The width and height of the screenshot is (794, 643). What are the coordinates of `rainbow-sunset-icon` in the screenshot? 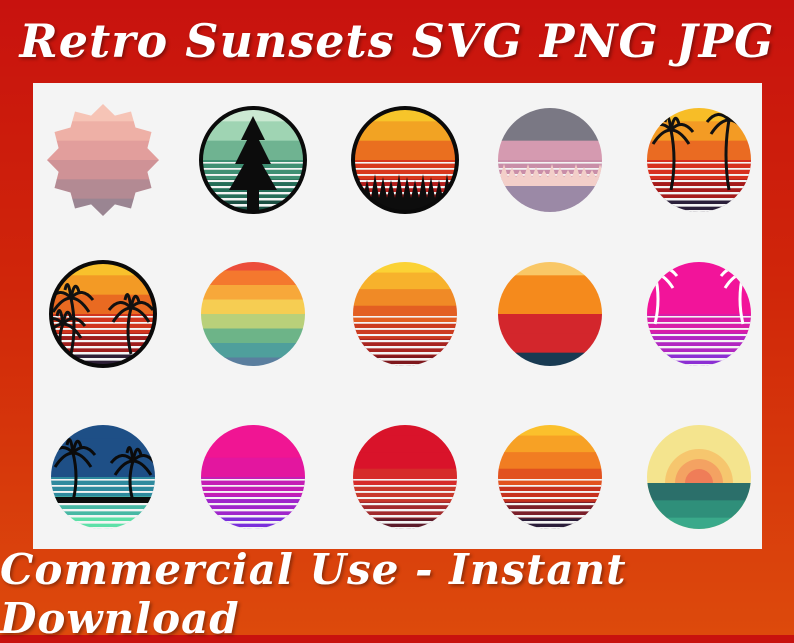 It's located at (253, 314).